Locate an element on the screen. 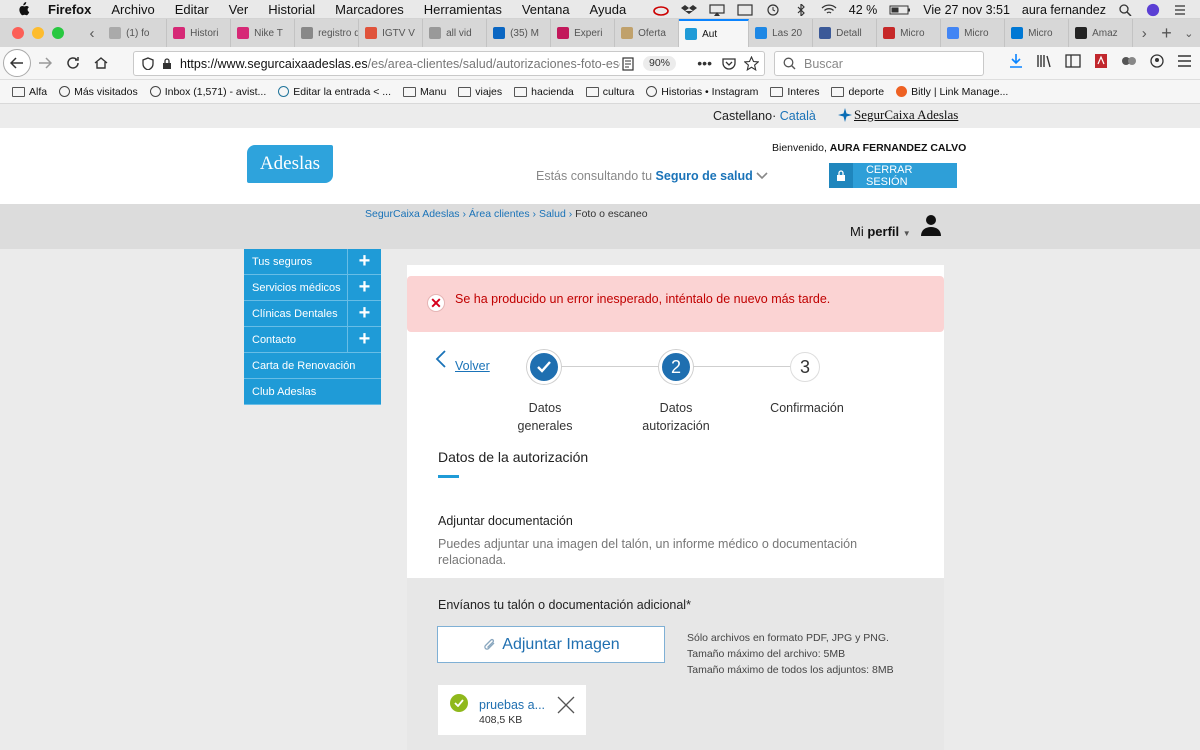  menu-ventana: Ventana is located at coordinates (546, 9).